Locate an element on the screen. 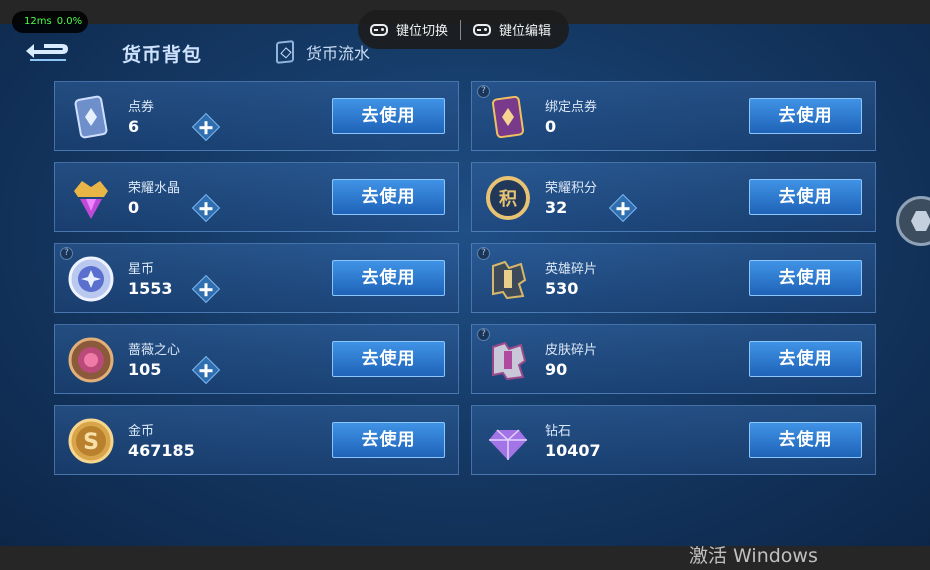 The width and height of the screenshot is (930, 570). currency-name: 星币 is located at coordinates (141, 269).